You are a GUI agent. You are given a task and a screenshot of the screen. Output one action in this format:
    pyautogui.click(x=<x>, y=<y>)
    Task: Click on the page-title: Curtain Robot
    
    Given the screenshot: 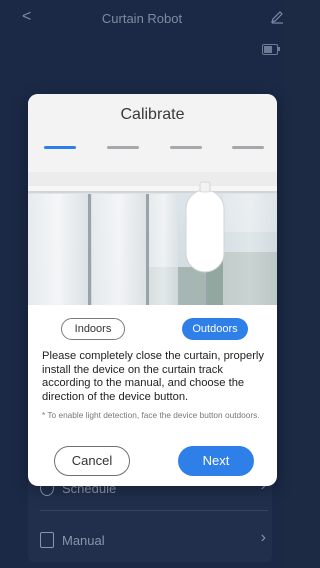 What is the action you would take?
    pyautogui.click(x=142, y=18)
    